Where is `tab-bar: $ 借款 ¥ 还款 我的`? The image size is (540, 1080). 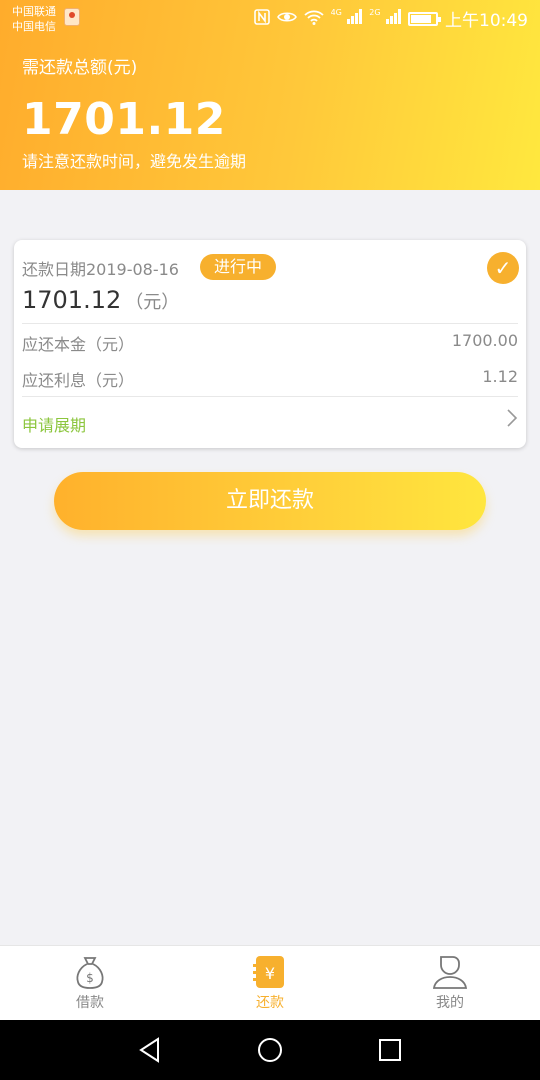 tab-bar: $ 借款 ¥ 还款 我的 is located at coordinates (270, 982).